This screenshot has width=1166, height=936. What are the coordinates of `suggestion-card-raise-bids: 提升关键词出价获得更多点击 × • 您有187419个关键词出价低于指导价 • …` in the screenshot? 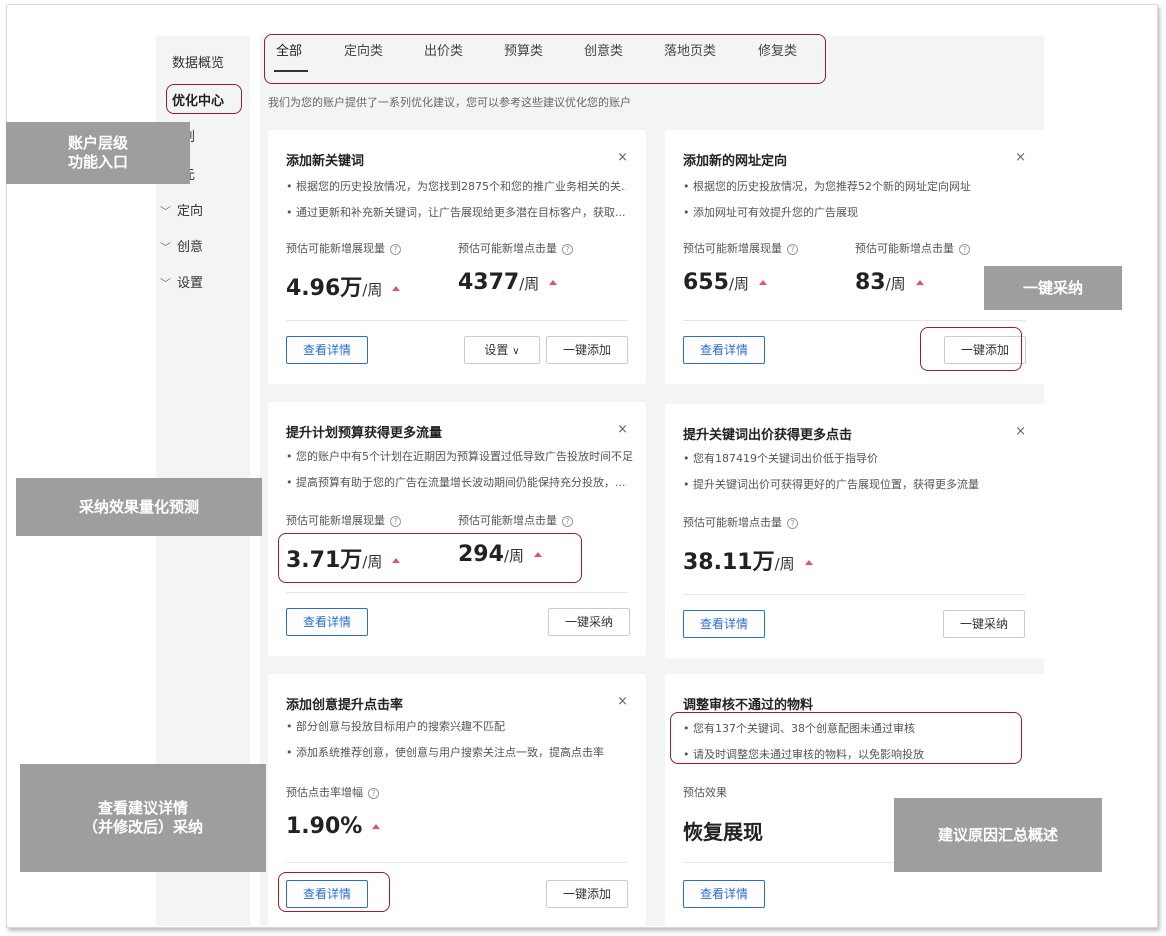 It's located at (854, 531).